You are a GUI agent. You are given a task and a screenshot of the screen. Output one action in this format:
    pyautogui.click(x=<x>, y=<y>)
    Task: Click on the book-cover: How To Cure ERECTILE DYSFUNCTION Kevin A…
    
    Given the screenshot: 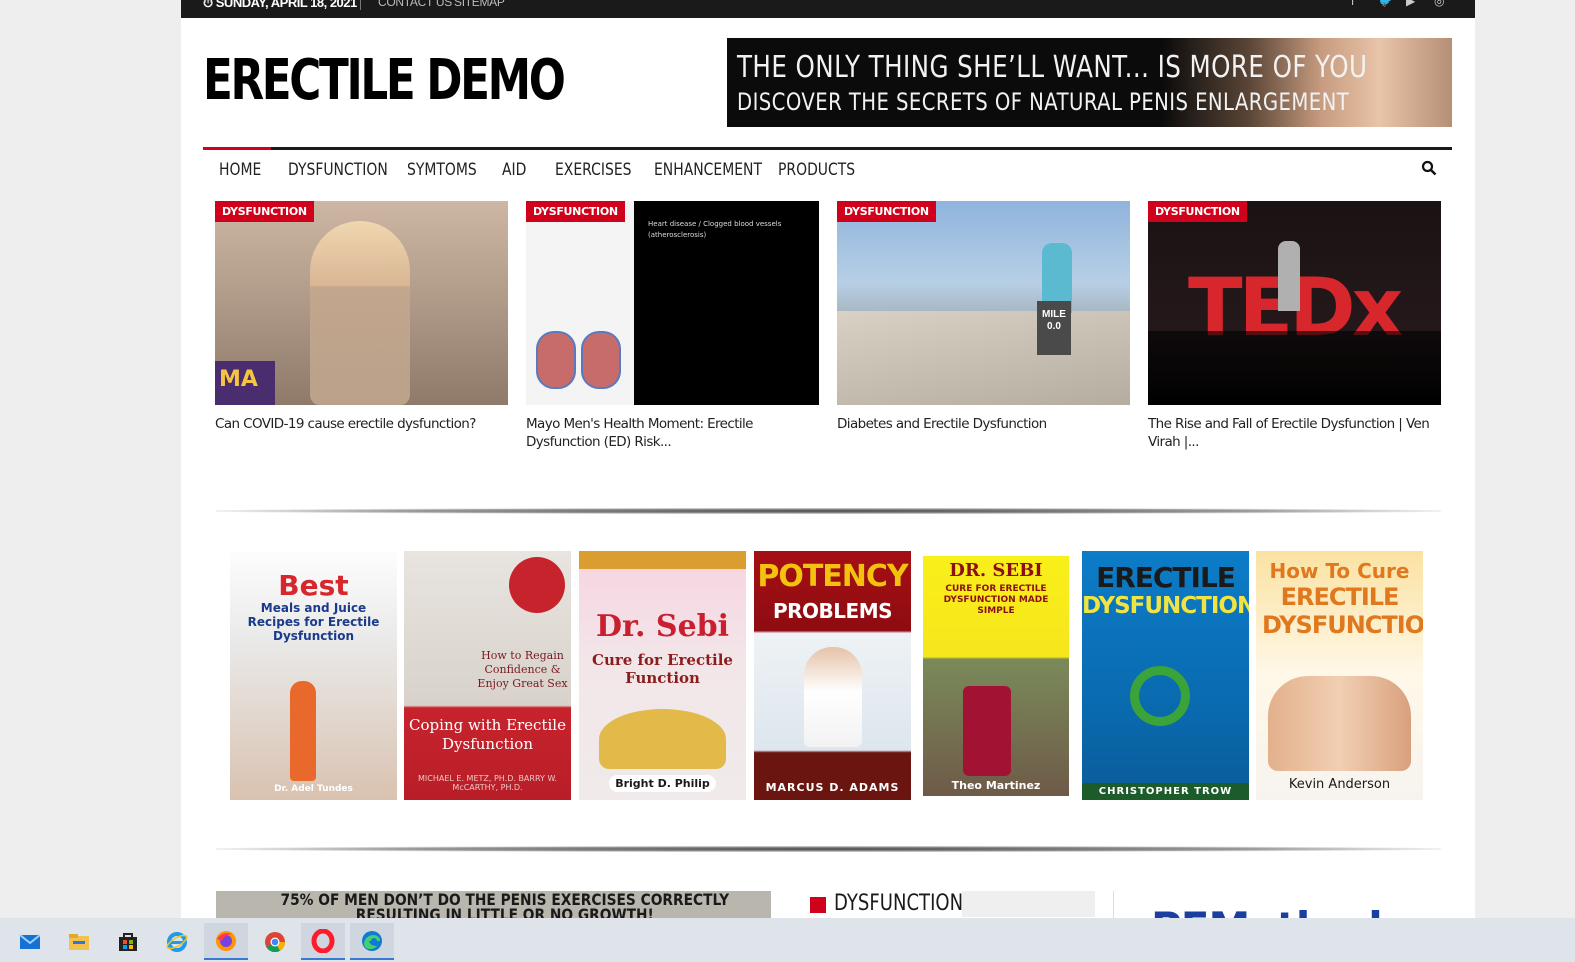 What is the action you would take?
    pyautogui.click(x=1339, y=675)
    